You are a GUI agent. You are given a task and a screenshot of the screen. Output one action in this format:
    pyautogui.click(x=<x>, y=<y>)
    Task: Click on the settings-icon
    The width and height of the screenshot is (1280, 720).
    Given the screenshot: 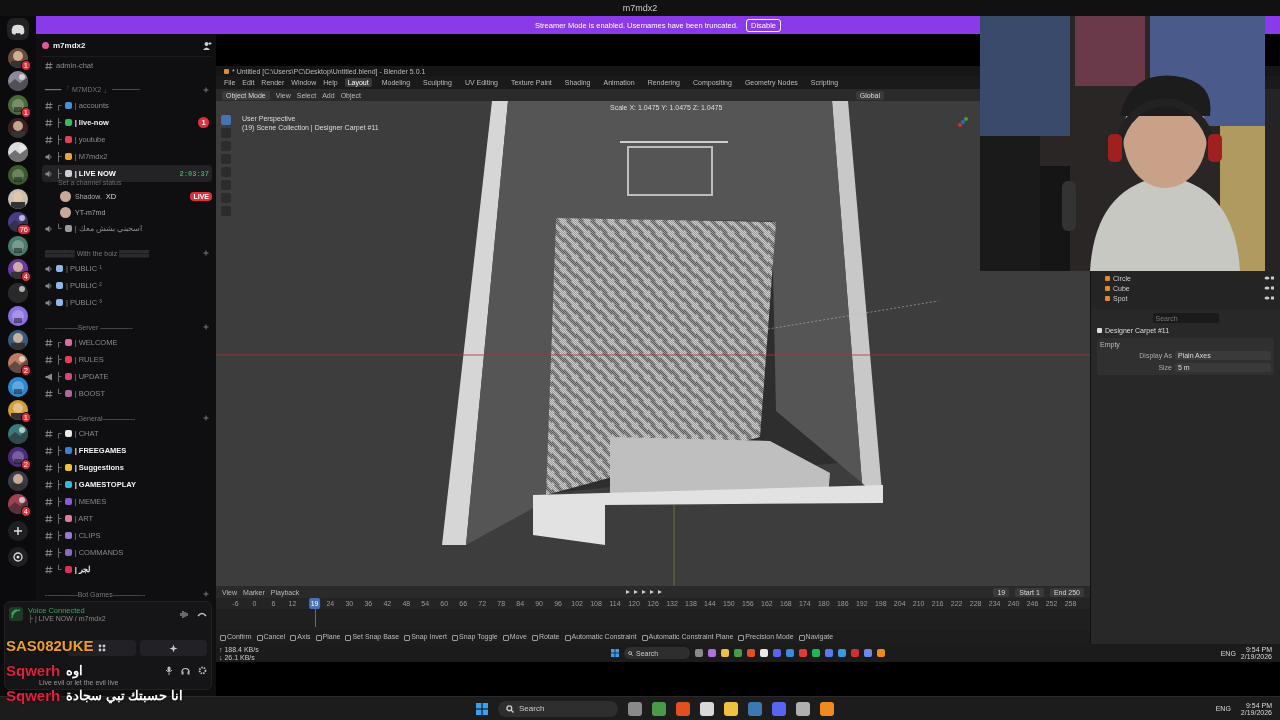 What is the action you would take?
    pyautogui.click(x=202, y=670)
    